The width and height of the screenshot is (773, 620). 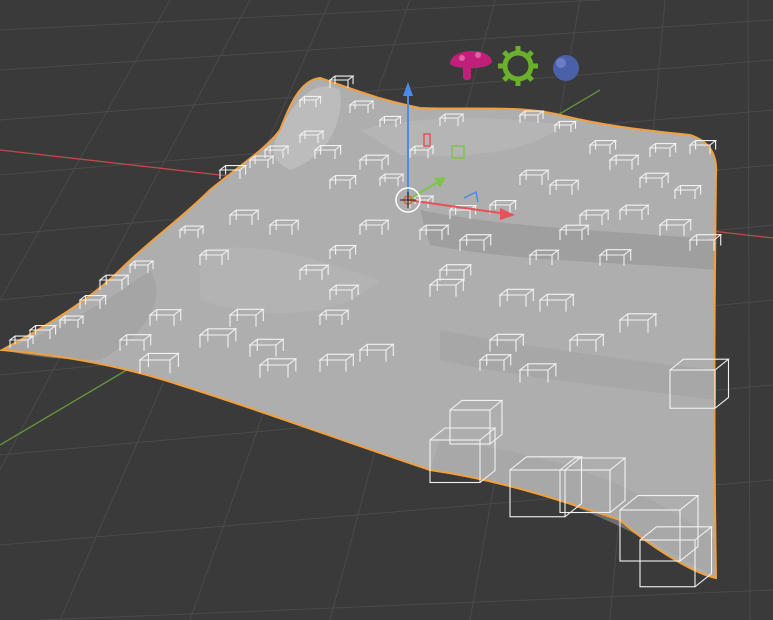 I want to click on sphere-icon, so click(x=566, y=68).